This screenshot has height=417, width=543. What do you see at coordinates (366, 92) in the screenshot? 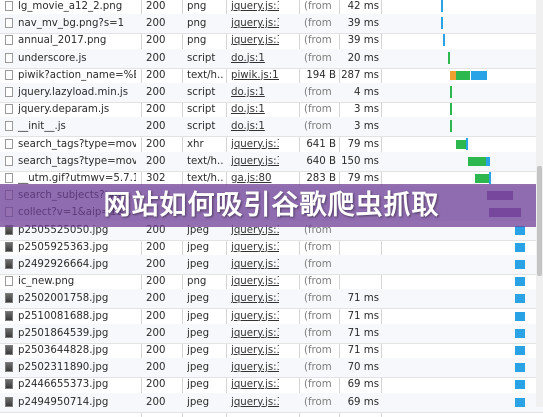
I see `request-time: 4 ms` at bounding box center [366, 92].